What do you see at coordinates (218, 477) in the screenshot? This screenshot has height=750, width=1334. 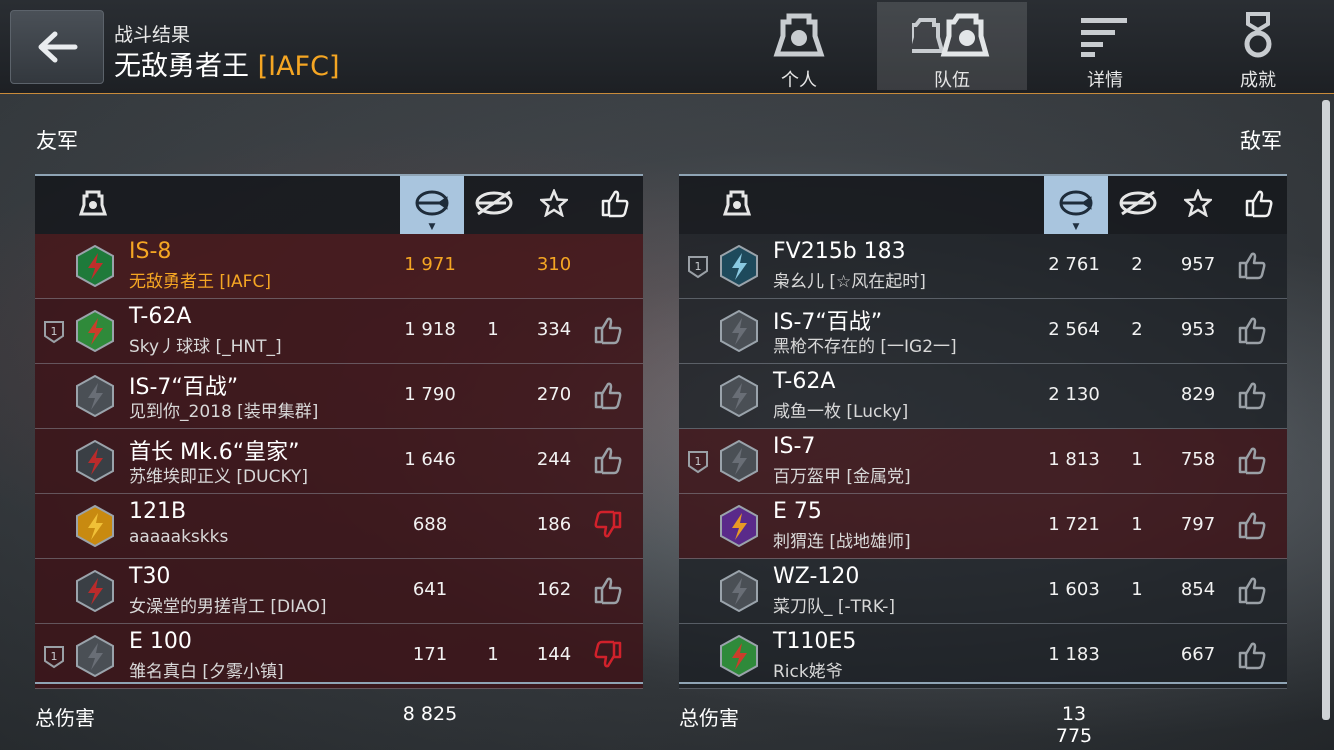 I see `player-name: 苏维埃即正义 [DUCKY]` at bounding box center [218, 477].